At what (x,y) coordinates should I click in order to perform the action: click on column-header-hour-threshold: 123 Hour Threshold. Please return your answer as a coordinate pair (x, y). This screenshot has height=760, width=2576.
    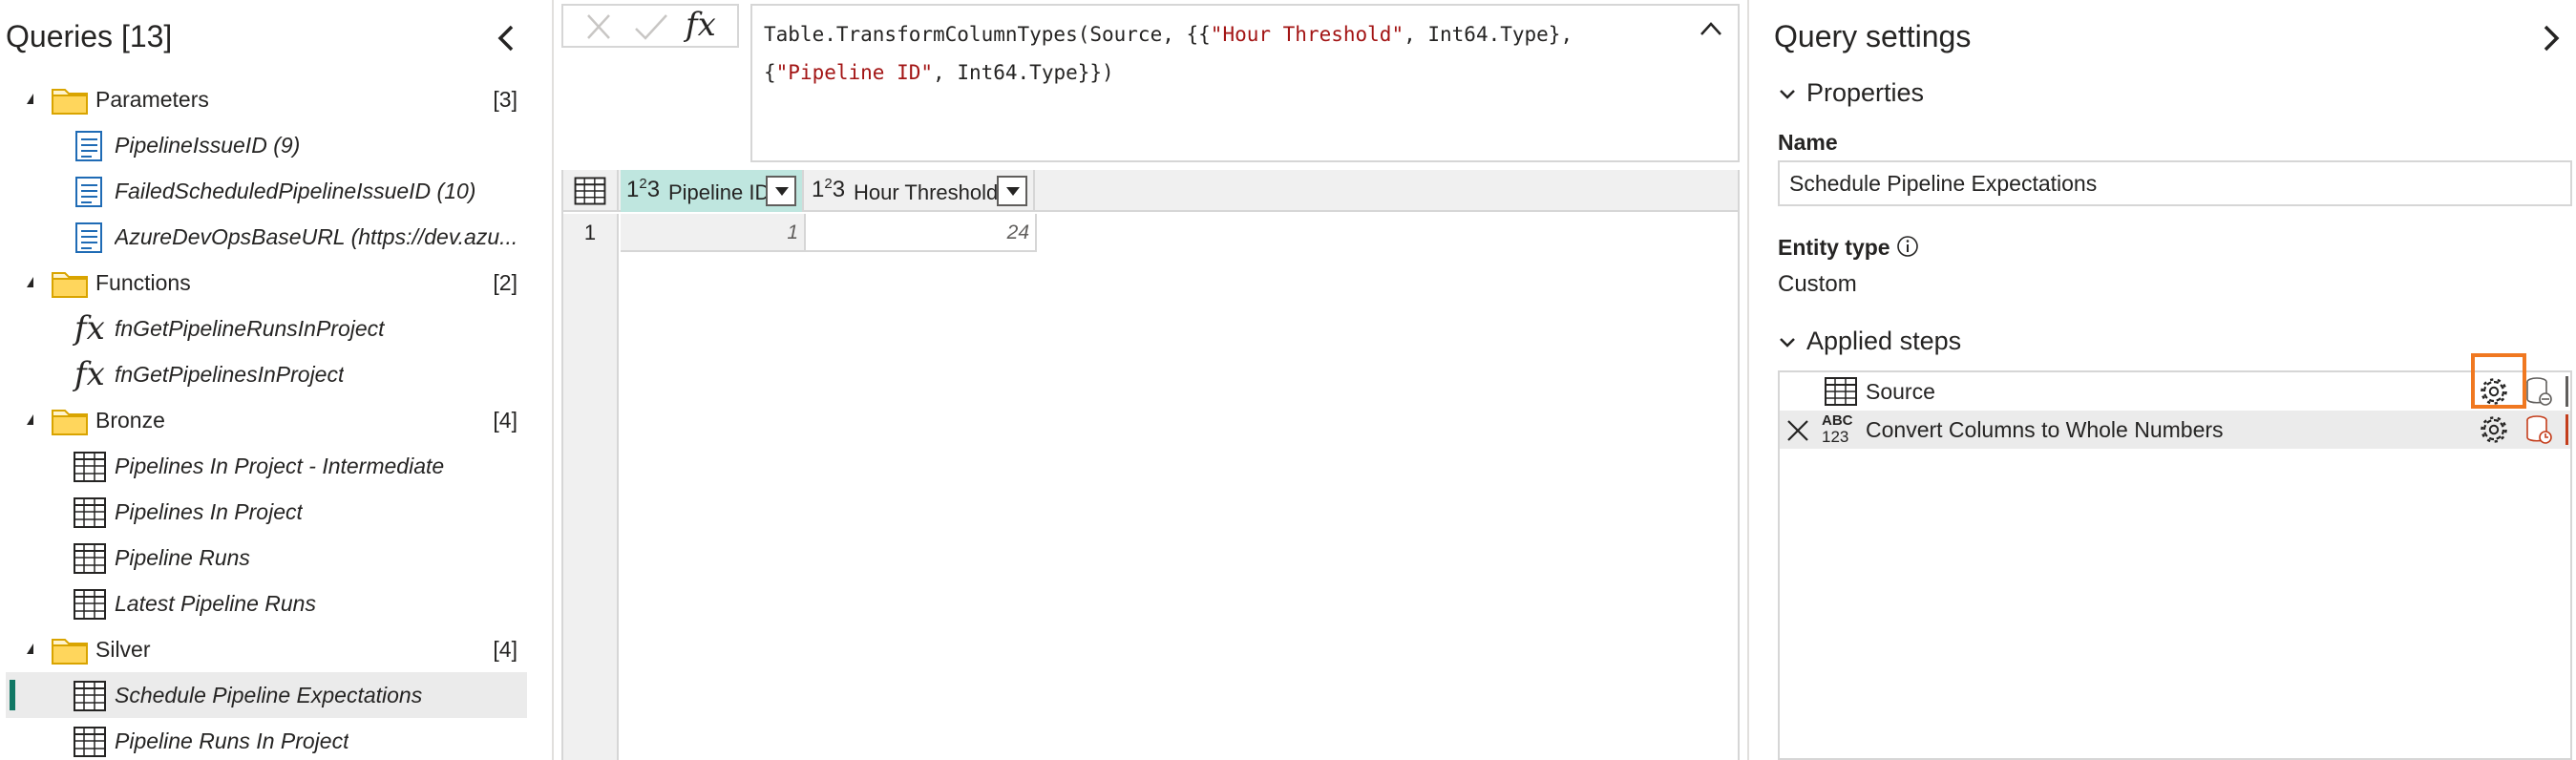
    Looking at the image, I should click on (920, 191).